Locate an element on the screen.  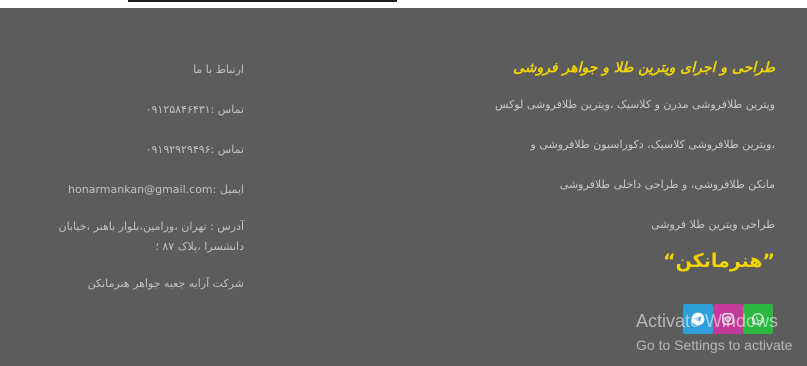
services-link-3: مانکن طلافروشی، و طراحی داخلی طلافروشی is located at coordinates (595, 198).